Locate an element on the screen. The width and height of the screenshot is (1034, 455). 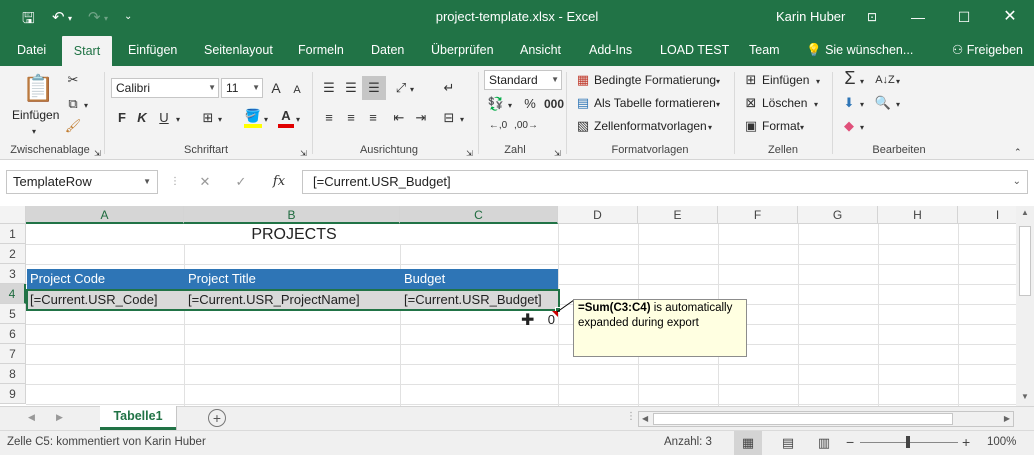
scroll-right-icon: ▶ is located at coordinates (1007, 418).